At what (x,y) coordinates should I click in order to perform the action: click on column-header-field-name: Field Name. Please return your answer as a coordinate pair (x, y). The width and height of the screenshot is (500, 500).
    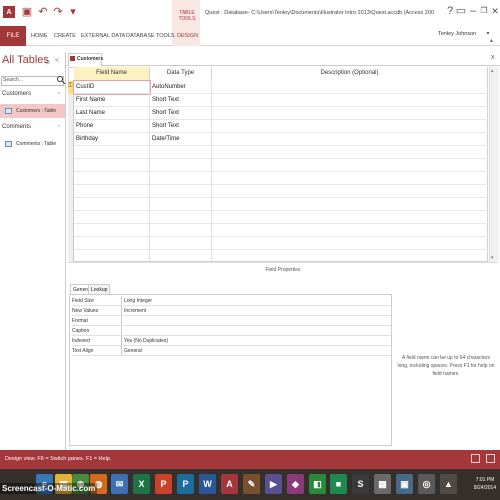
    Looking at the image, I should click on (112, 73).